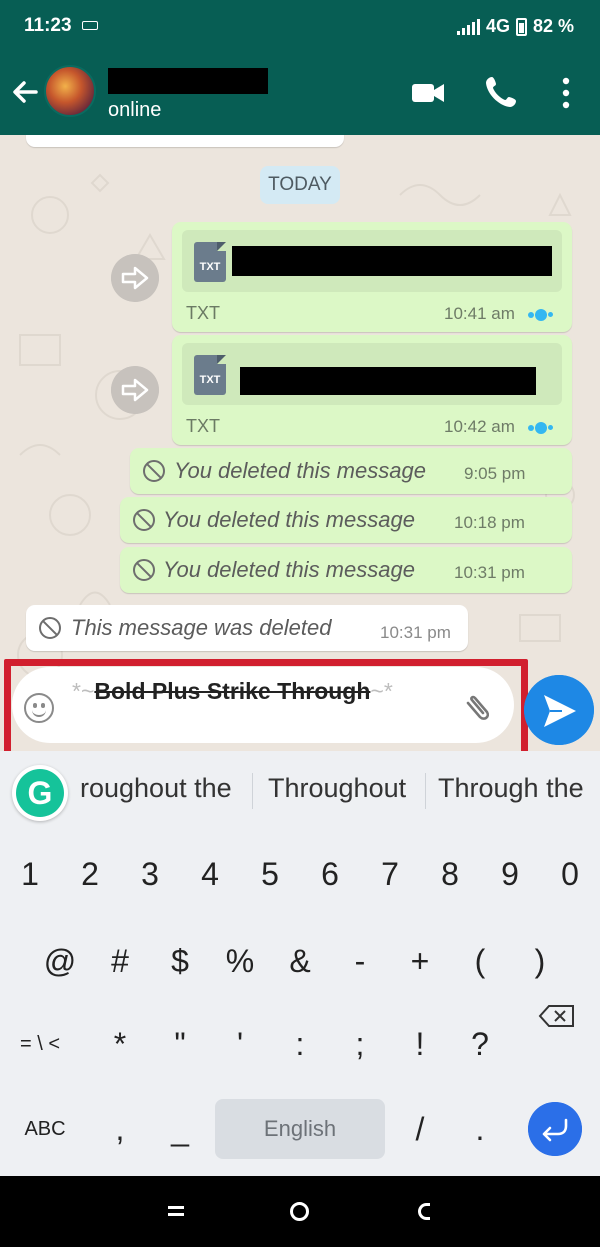 The width and height of the screenshot is (600, 1247). I want to click on more-symbols-key: = \ <, so click(40, 1044).